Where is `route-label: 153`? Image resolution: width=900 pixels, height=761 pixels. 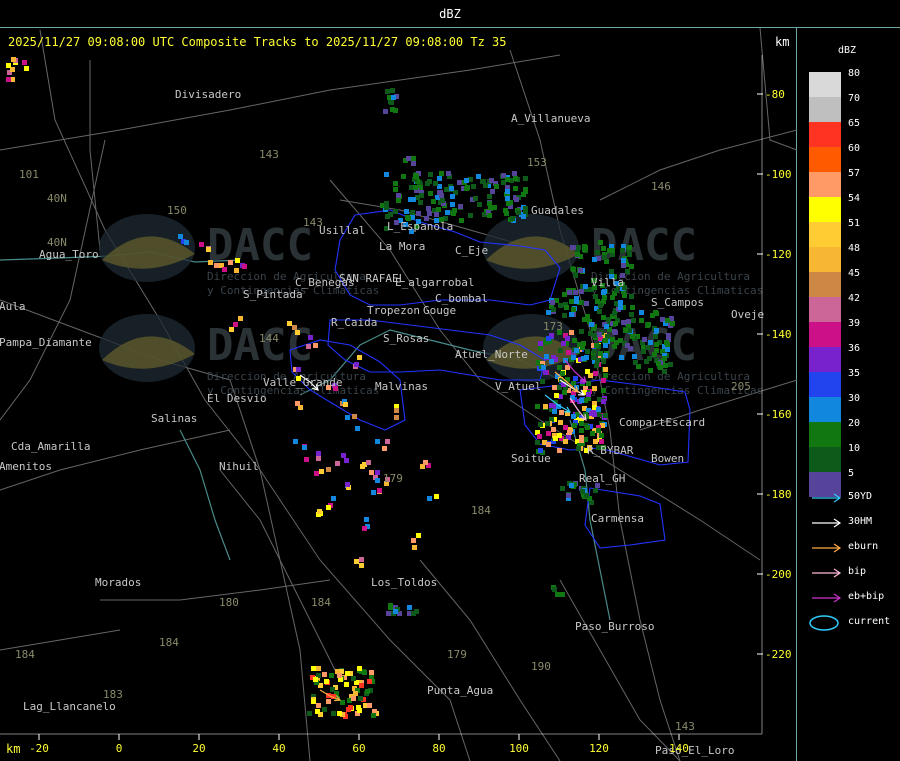 route-label: 153 is located at coordinates (537, 162).